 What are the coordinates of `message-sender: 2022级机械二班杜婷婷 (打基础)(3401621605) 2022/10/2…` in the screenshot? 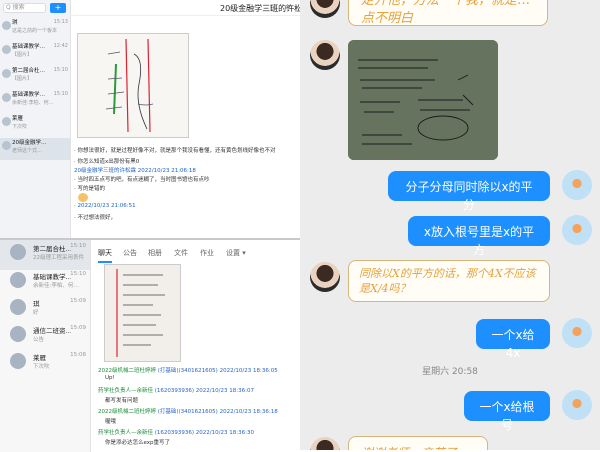 It's located at (188, 412).